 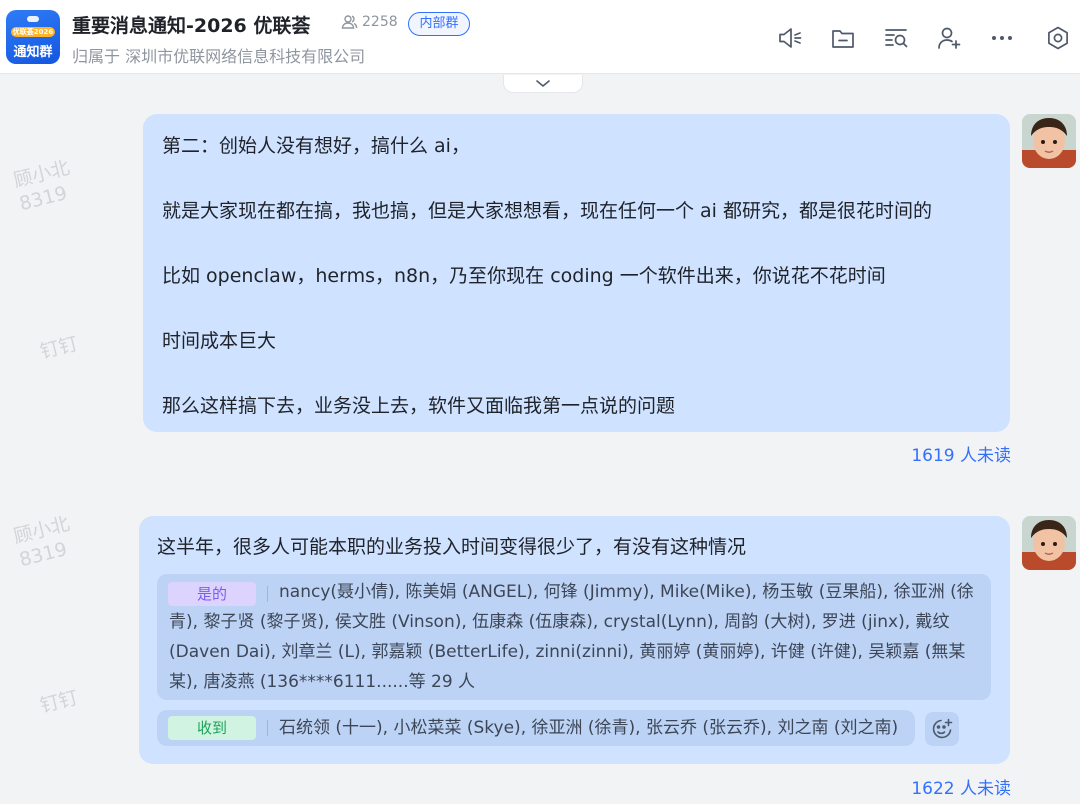 What do you see at coordinates (267, 728) in the screenshot?
I see `received-divider` at bounding box center [267, 728].